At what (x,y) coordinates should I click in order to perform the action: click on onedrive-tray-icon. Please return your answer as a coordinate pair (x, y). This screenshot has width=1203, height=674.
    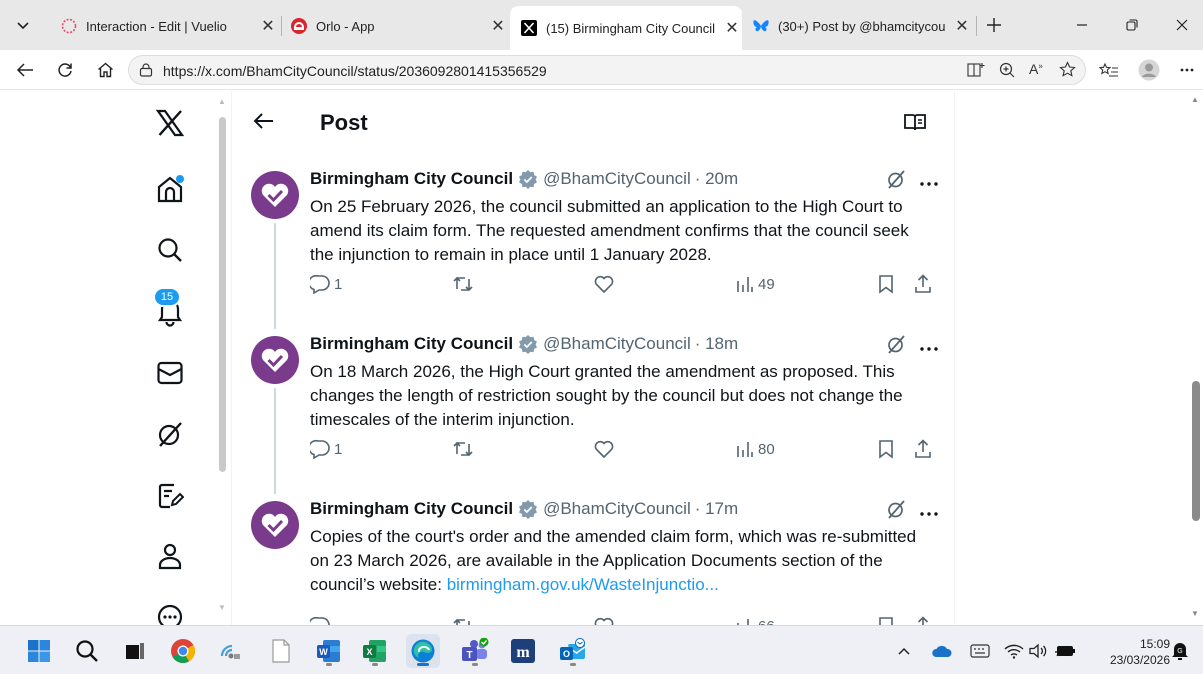
    Looking at the image, I should click on (942, 651).